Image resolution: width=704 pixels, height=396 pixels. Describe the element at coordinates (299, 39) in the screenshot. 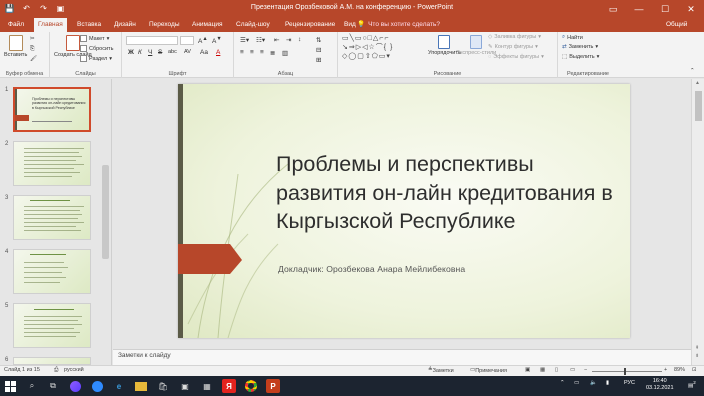

I see `line-spacing-icon: ↕` at that location.